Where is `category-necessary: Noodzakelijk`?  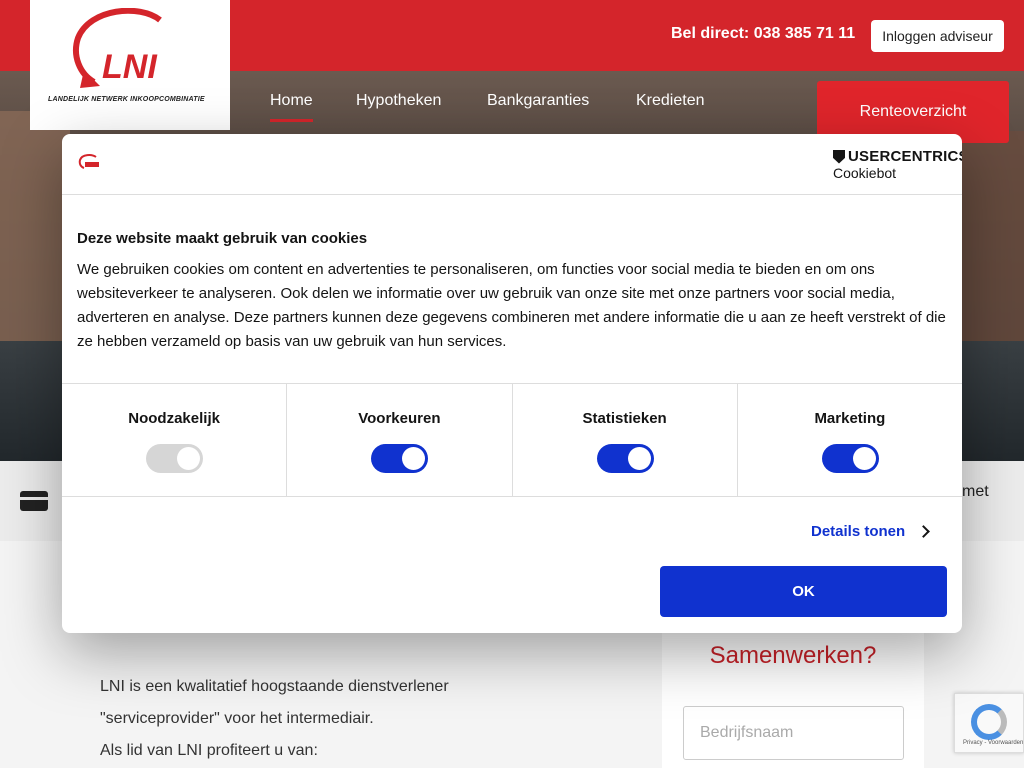
category-necessary: Noodzakelijk is located at coordinates (175, 440).